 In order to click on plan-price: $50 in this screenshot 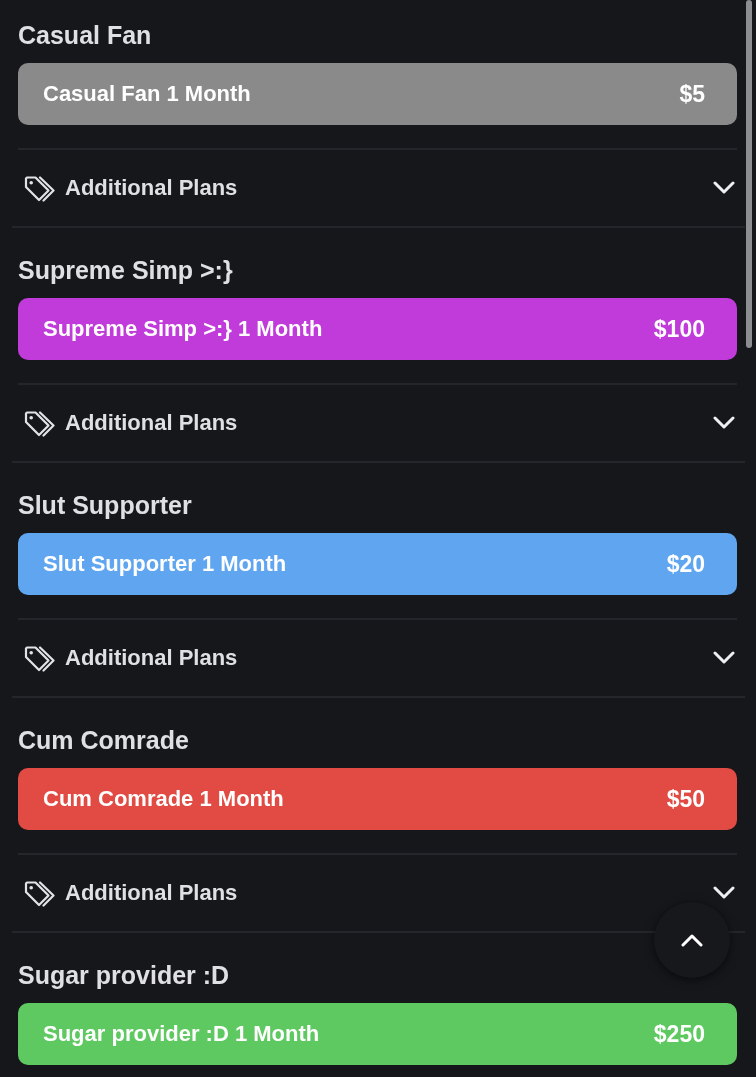, I will do `click(685, 799)`.